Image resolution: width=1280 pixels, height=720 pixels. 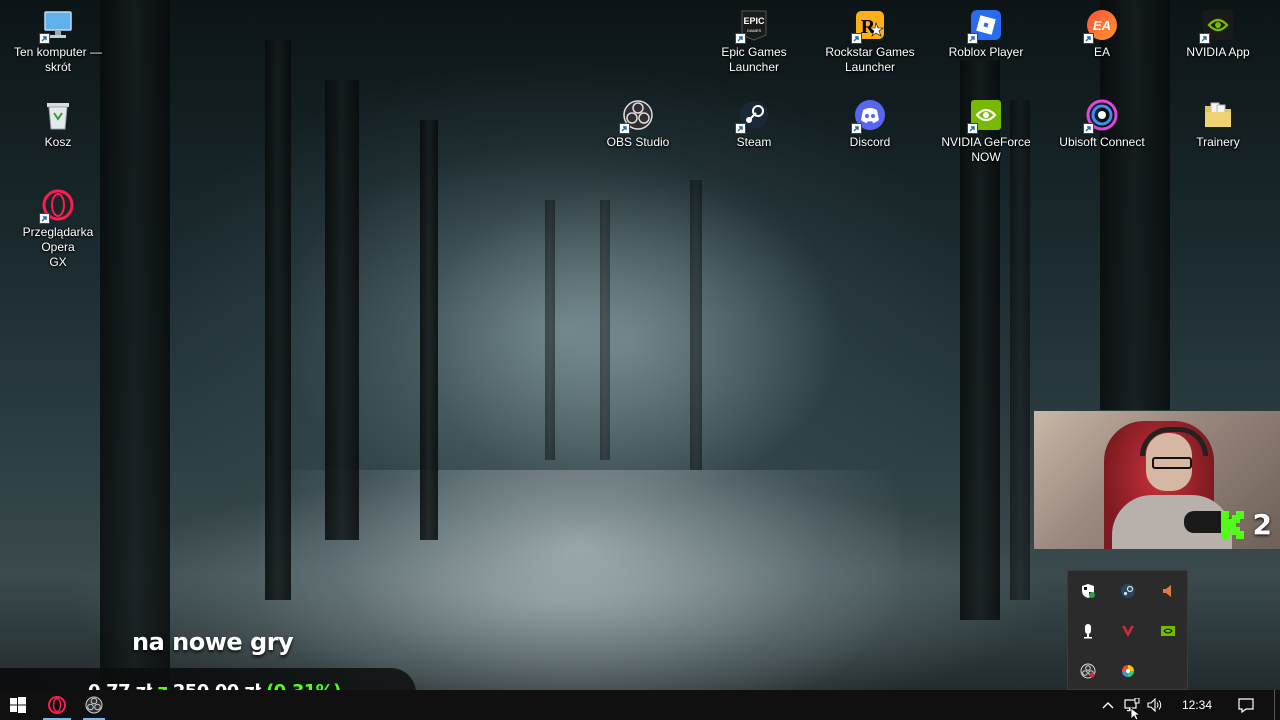 I want to click on epic-games-icon: EPIC GAMES, so click(x=753, y=26).